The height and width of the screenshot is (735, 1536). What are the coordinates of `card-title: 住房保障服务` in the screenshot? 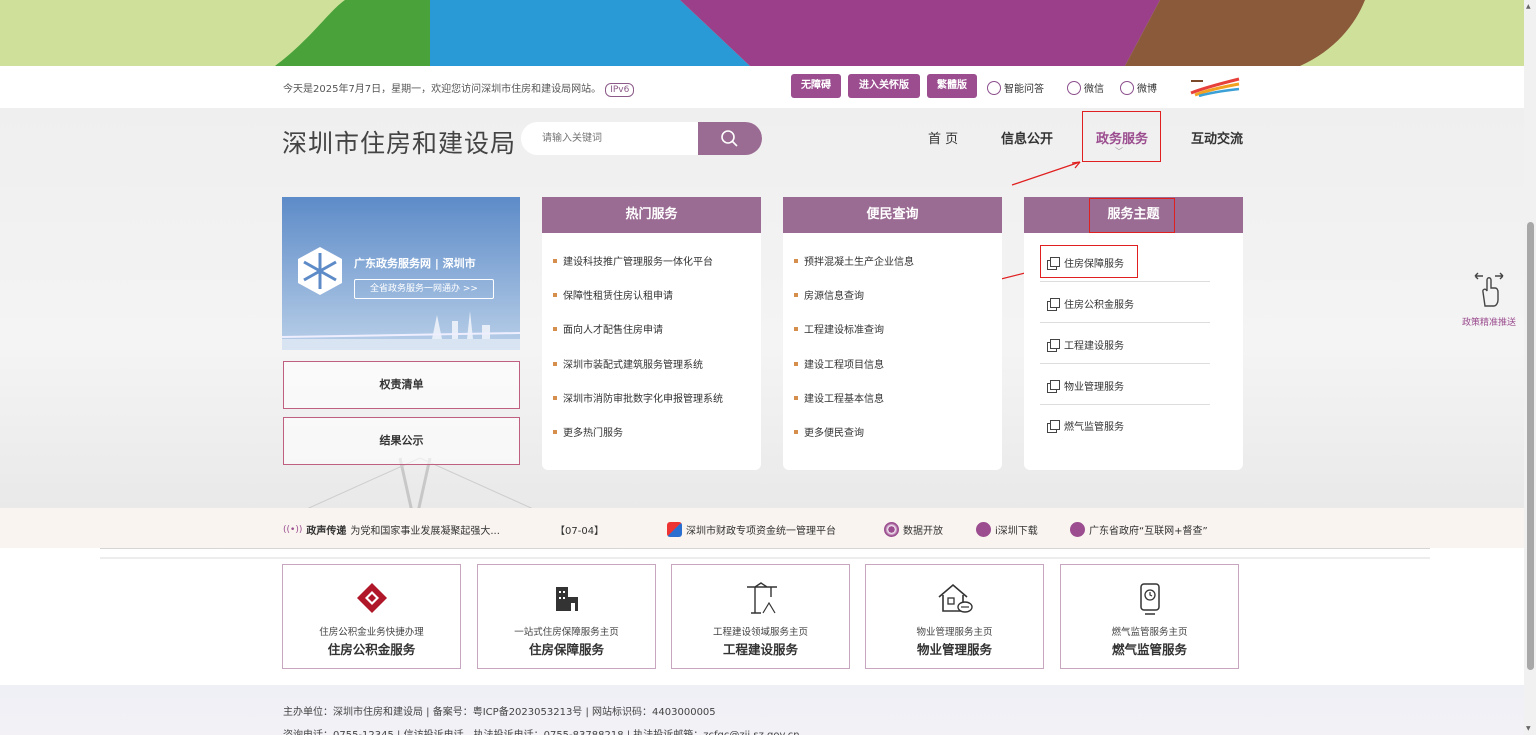 It's located at (566, 649).